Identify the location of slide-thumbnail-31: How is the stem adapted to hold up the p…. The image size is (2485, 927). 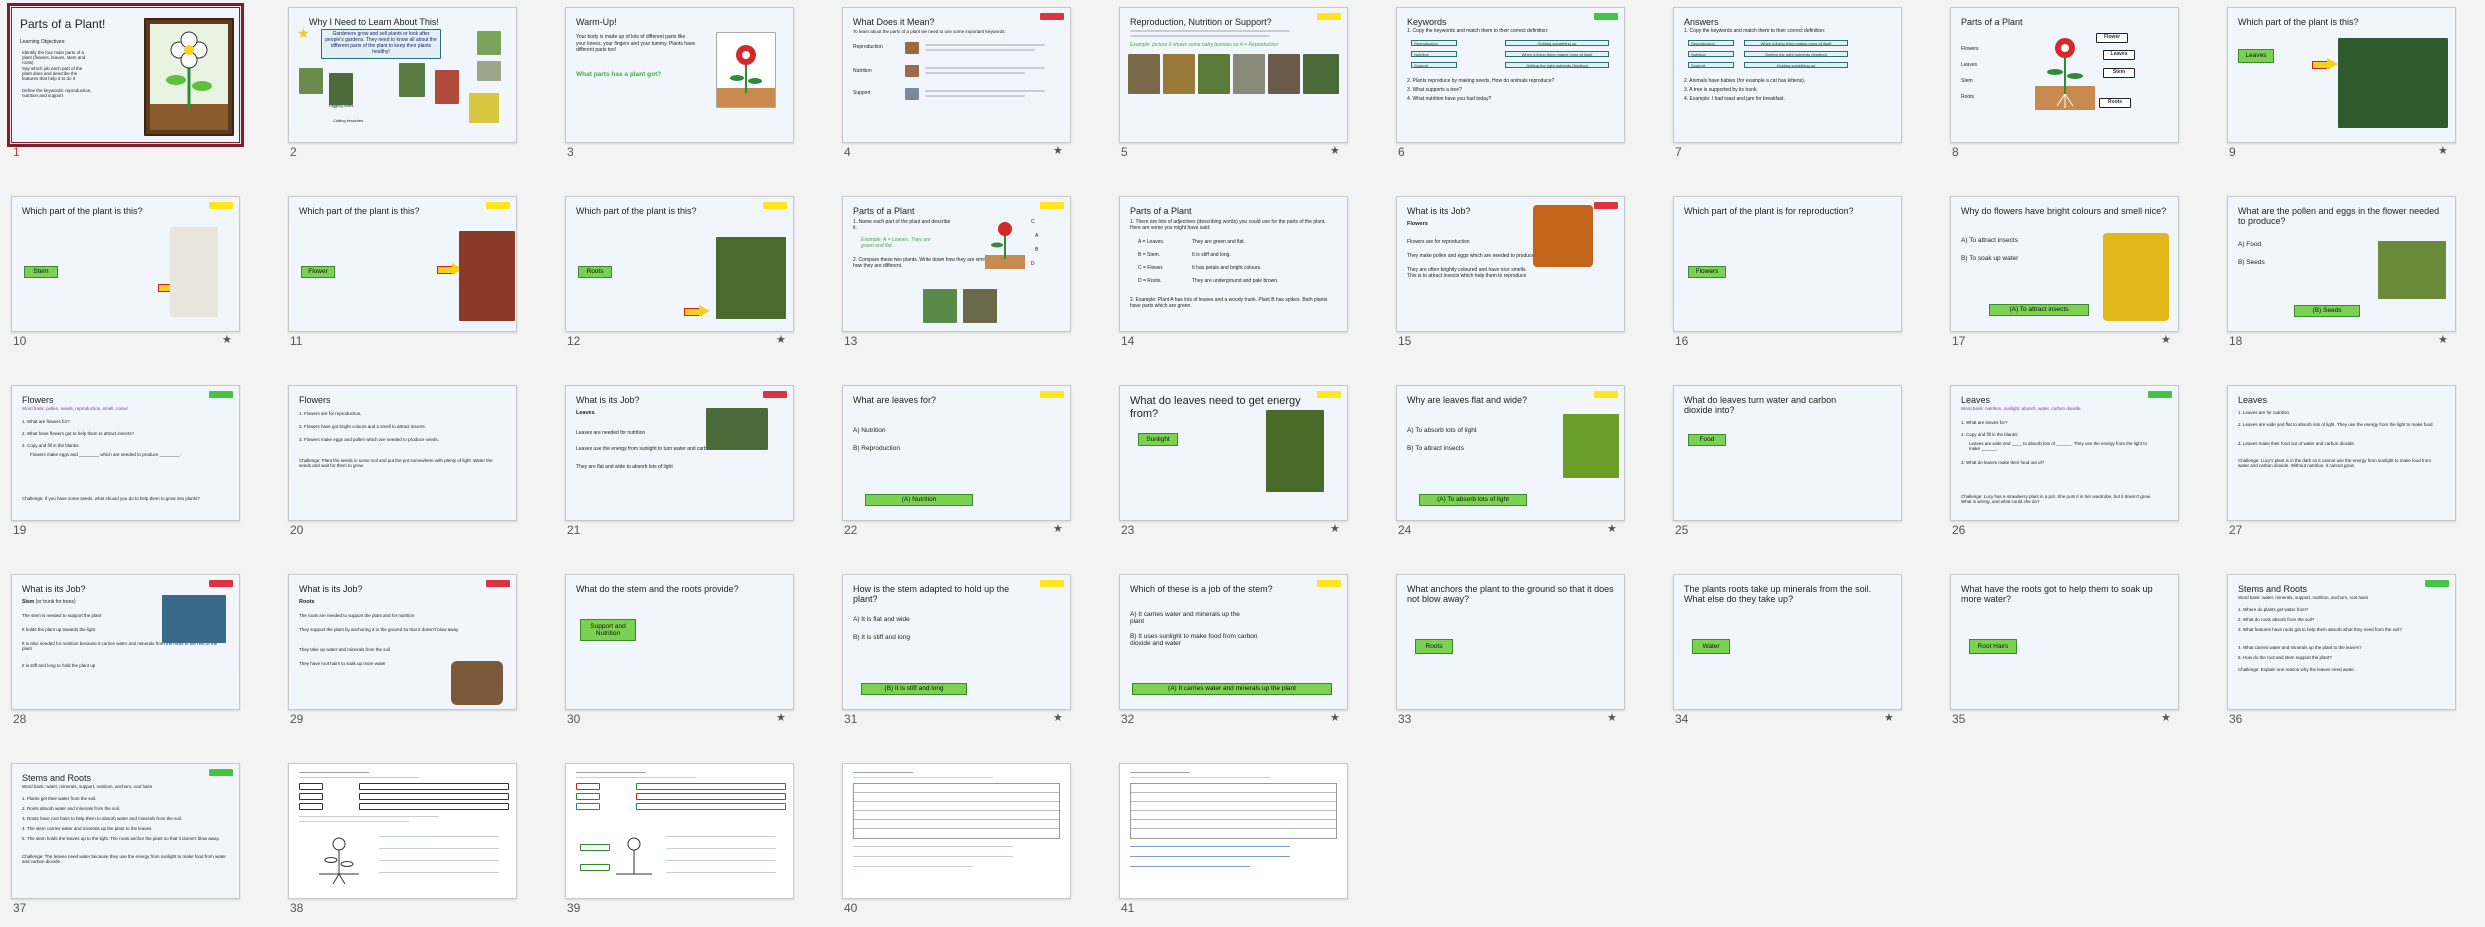
(956, 642).